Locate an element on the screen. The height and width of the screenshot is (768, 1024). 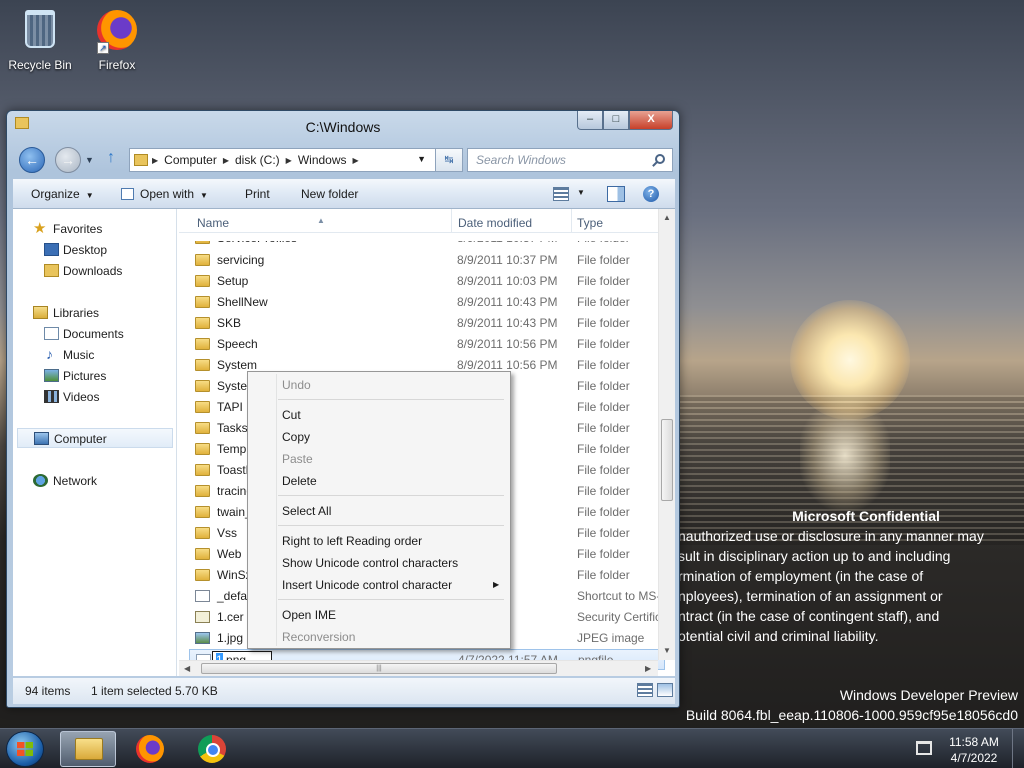
vertical-scrollbar: ▲ ▼ is located at coordinates (666, 434).